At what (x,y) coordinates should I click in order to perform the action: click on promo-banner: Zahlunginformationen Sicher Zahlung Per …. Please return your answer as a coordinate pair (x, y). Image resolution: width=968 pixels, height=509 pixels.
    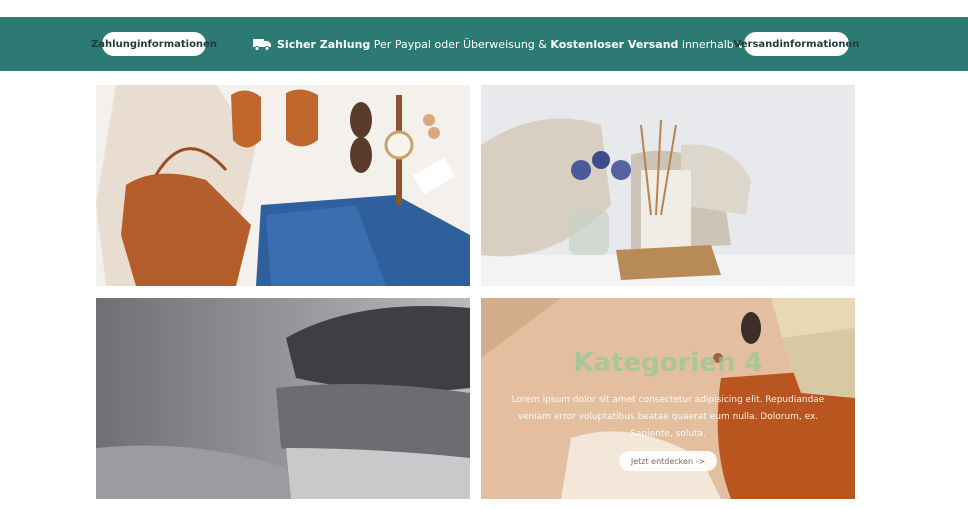
    Looking at the image, I should click on (484, 44).